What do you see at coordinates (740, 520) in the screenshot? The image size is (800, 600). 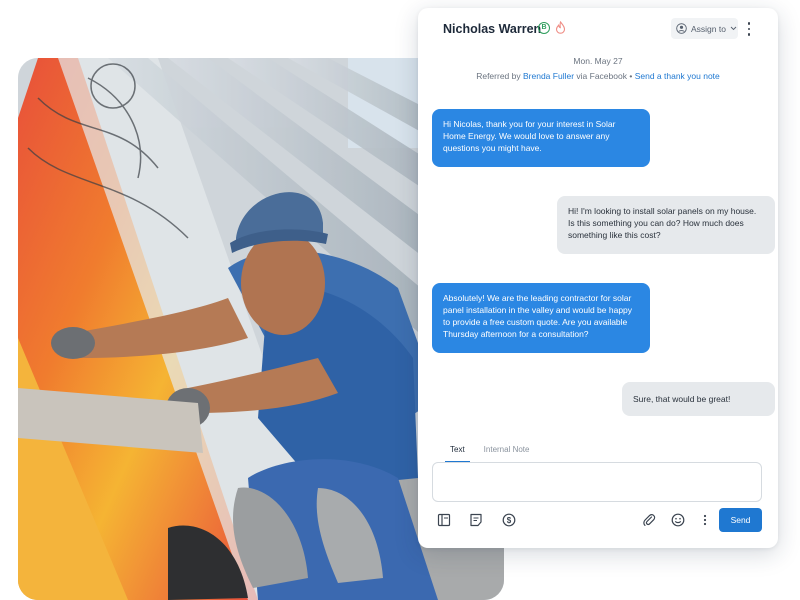 I see `send-button: Send` at bounding box center [740, 520].